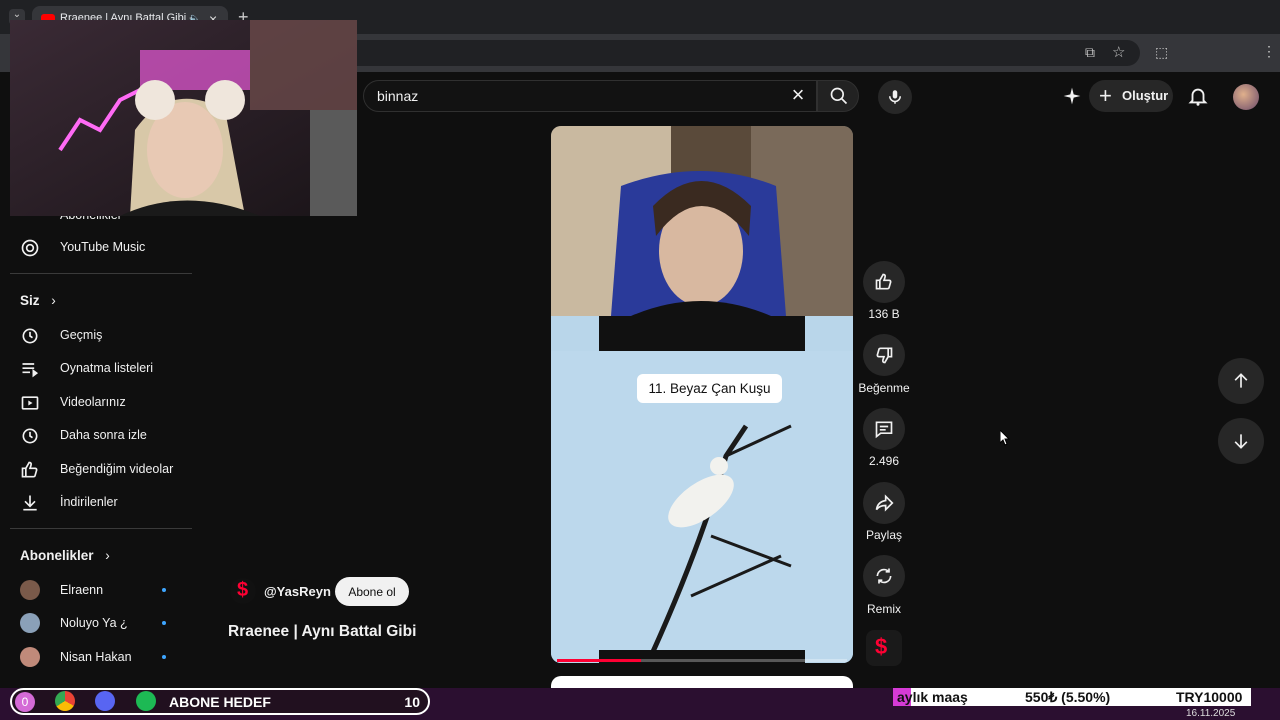 This screenshot has height=720, width=1280. I want to click on shorts-progress-fill, so click(599, 660).